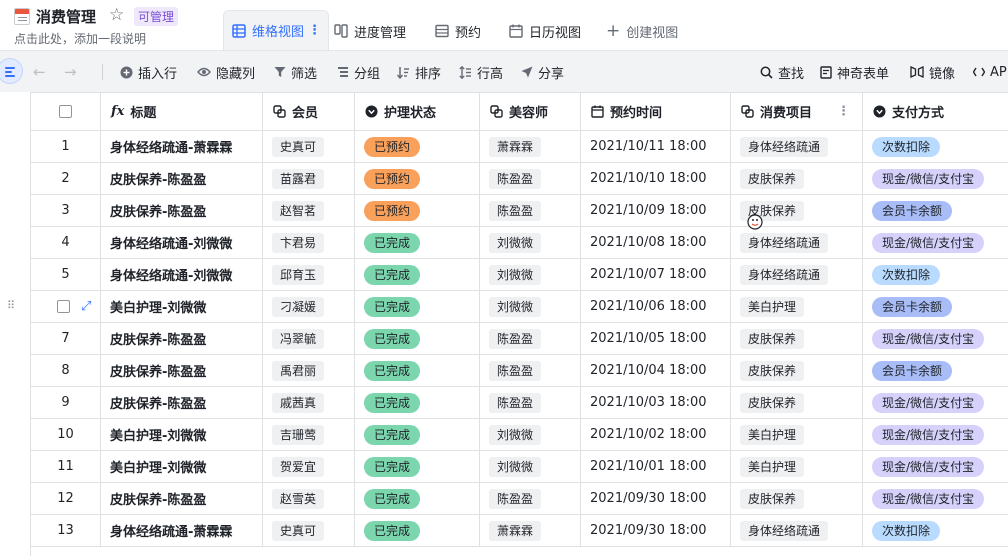 The height and width of the screenshot is (556, 1008). Describe the element at coordinates (530, 112) in the screenshot. I see `column-header-beautician: 美容师` at that location.